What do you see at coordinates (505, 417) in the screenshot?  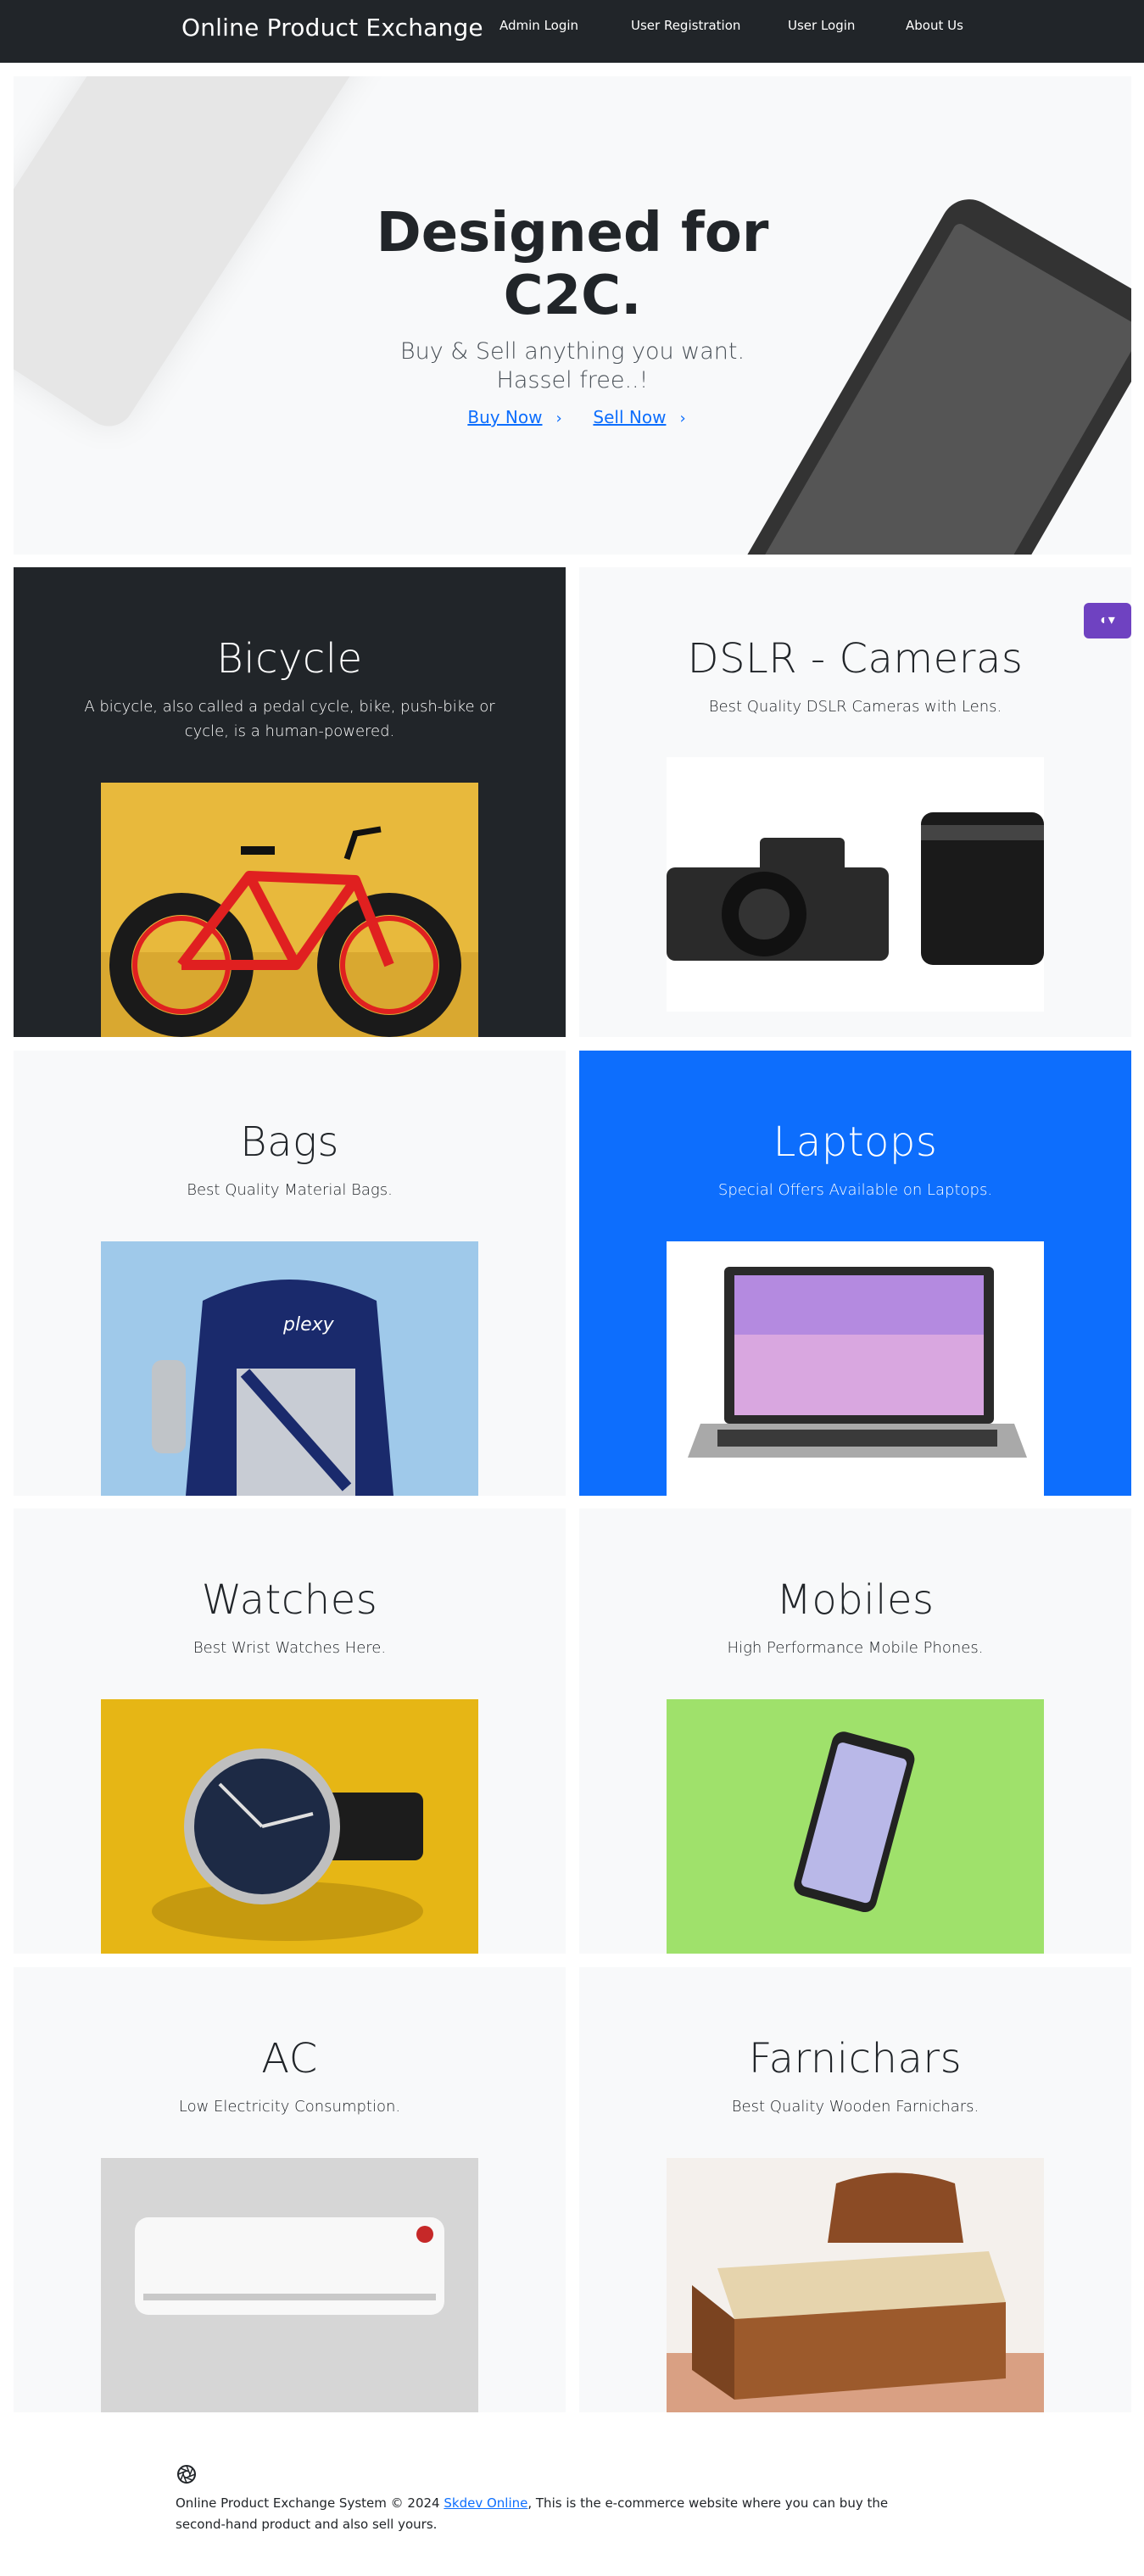 I see `buy-now-link: Buy Now` at bounding box center [505, 417].